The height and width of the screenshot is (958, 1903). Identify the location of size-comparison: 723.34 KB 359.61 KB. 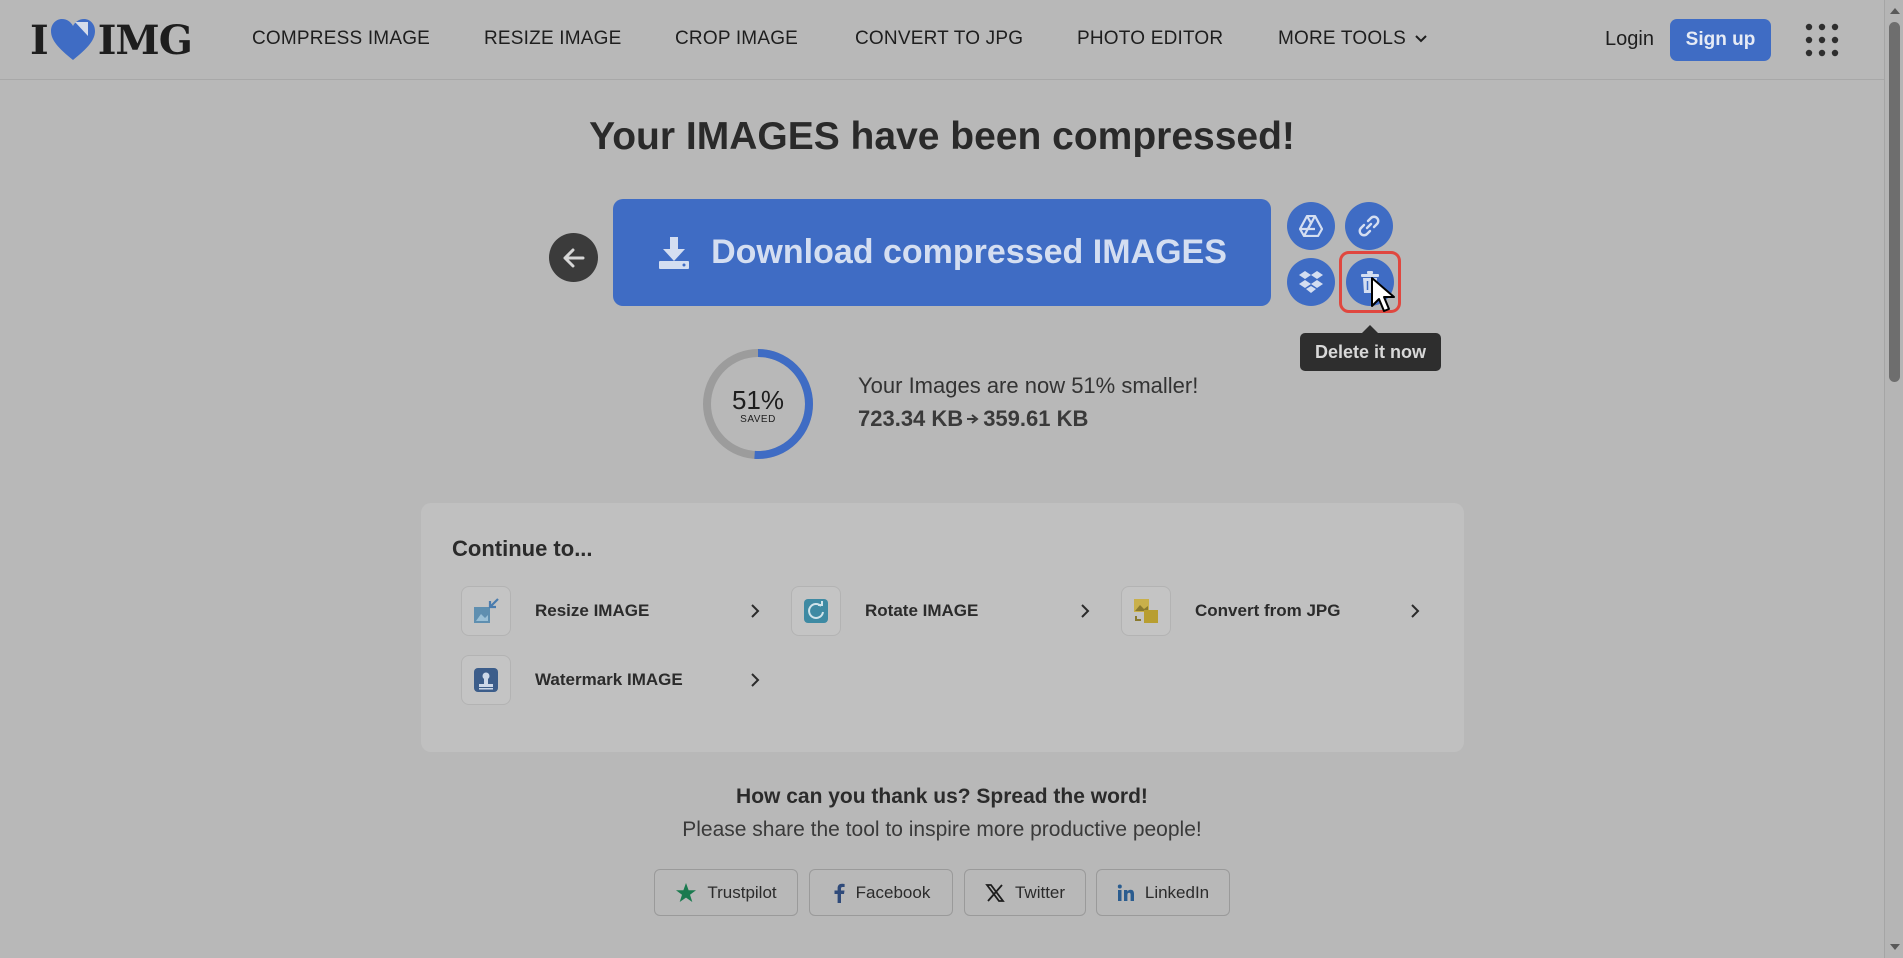
(973, 419).